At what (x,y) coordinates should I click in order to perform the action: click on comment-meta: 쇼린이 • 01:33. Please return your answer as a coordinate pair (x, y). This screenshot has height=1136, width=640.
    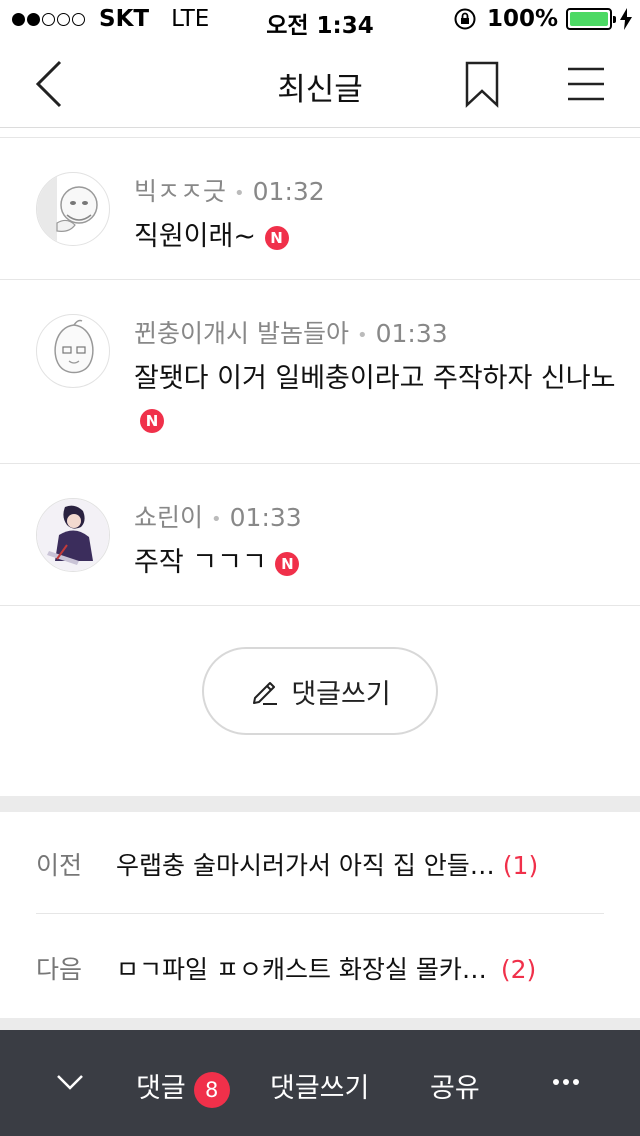
    Looking at the image, I should click on (218, 517).